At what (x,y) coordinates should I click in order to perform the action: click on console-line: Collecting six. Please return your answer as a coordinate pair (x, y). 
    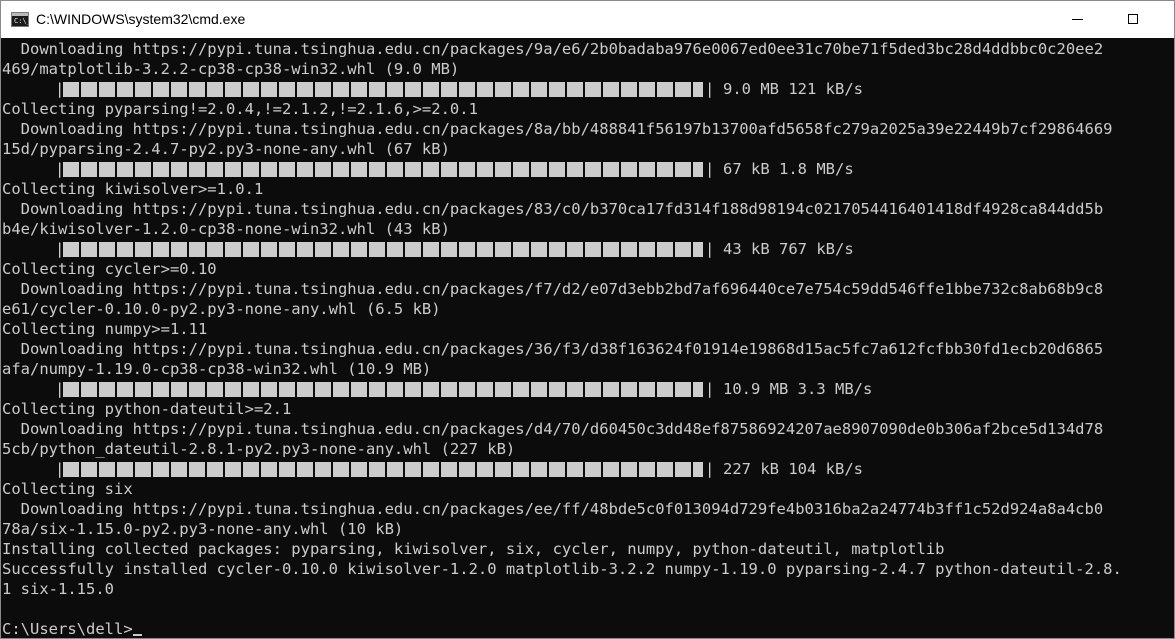
    Looking at the image, I should click on (67, 489).